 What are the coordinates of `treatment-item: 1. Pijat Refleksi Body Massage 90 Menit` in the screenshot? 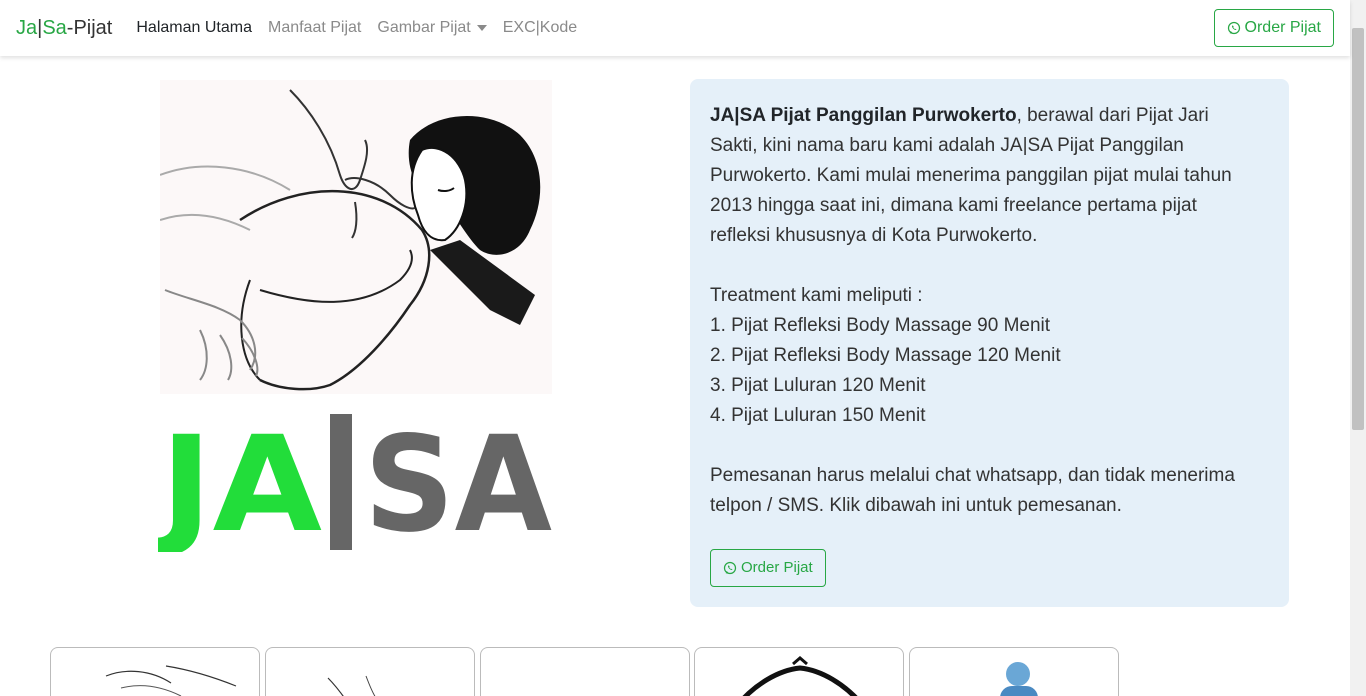 It's located at (880, 325).